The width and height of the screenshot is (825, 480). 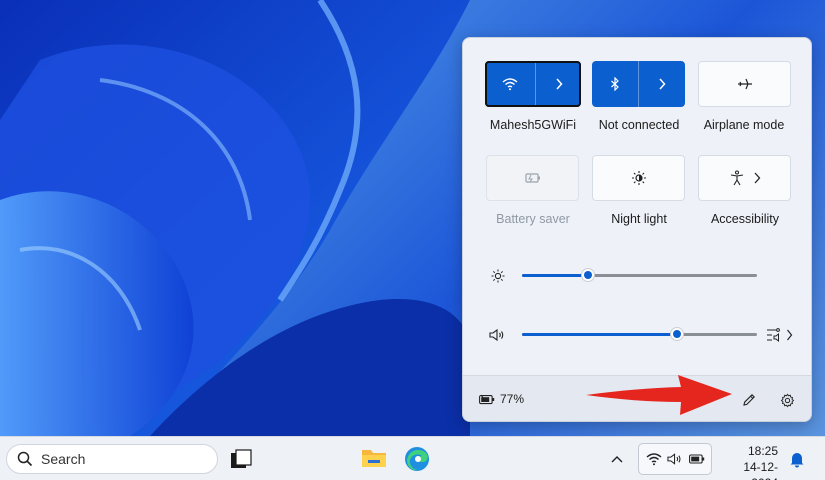 I want to click on night-light-tile, so click(x=638, y=178).